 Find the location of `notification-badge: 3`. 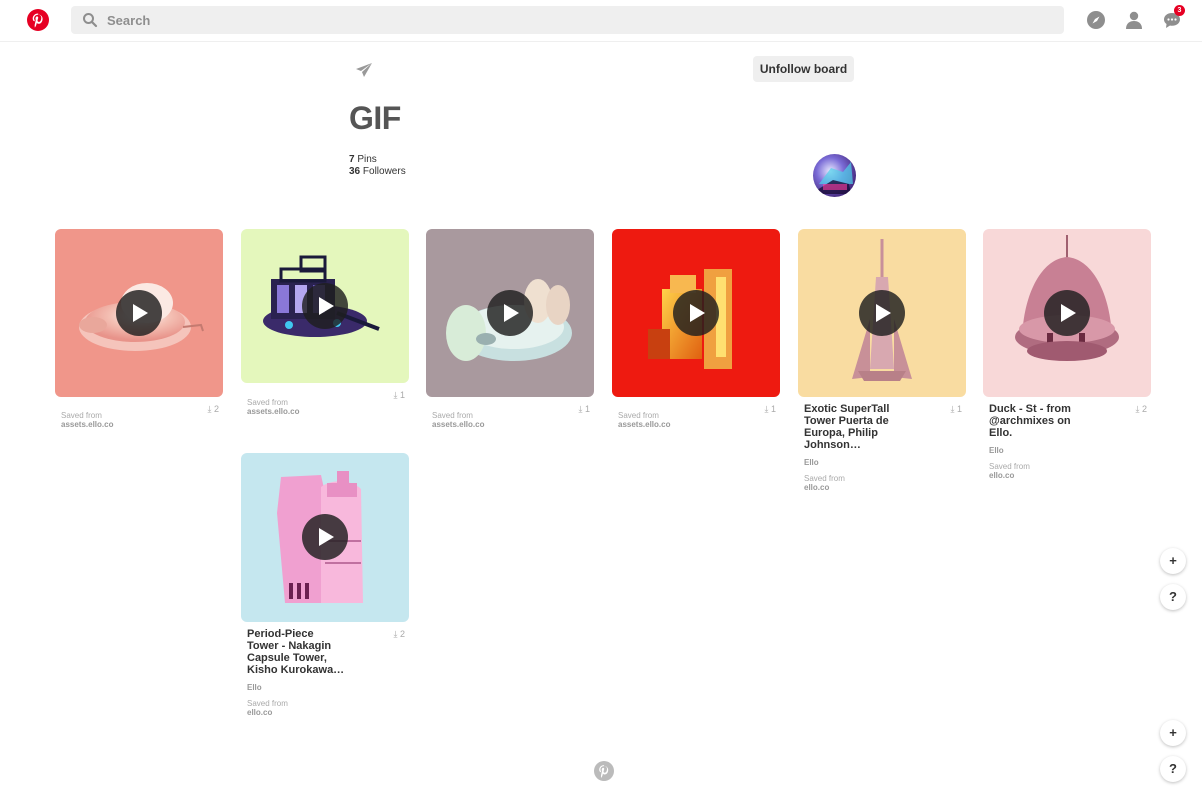

notification-badge: 3 is located at coordinates (1179, 10).